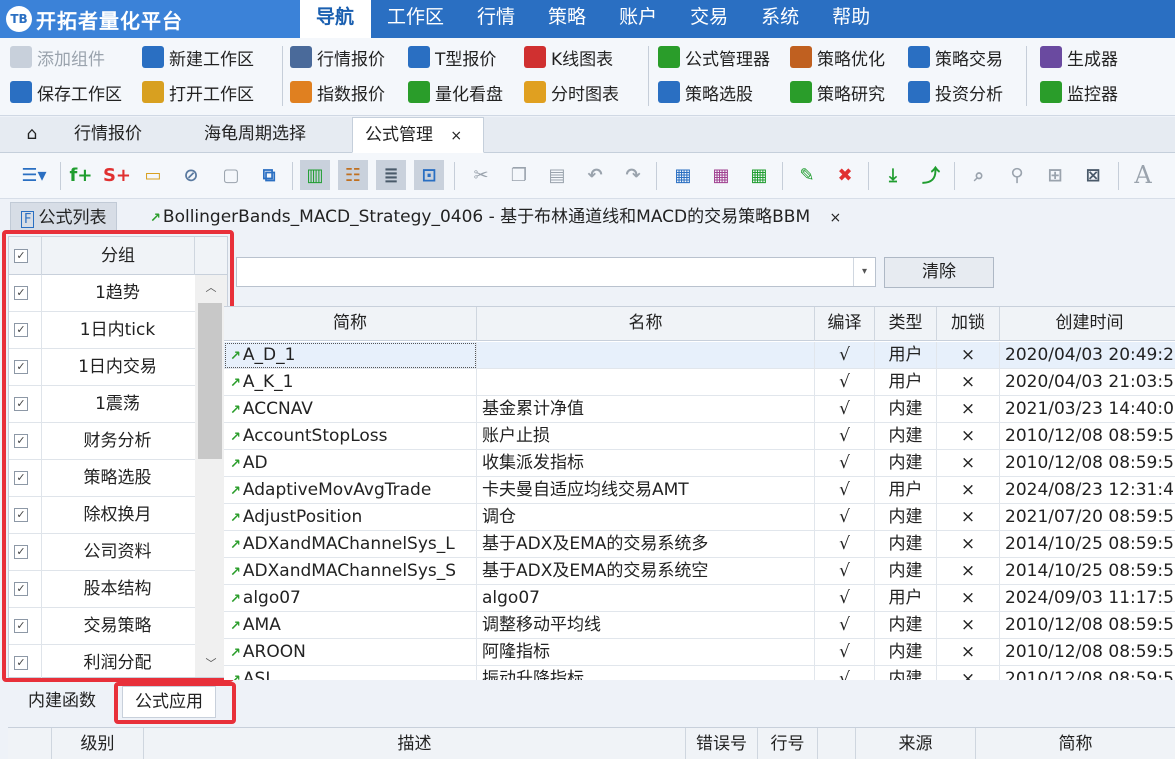 The image size is (1175, 759). Describe the element at coordinates (851, 19) in the screenshot. I see `menu-help: 帮助` at that location.